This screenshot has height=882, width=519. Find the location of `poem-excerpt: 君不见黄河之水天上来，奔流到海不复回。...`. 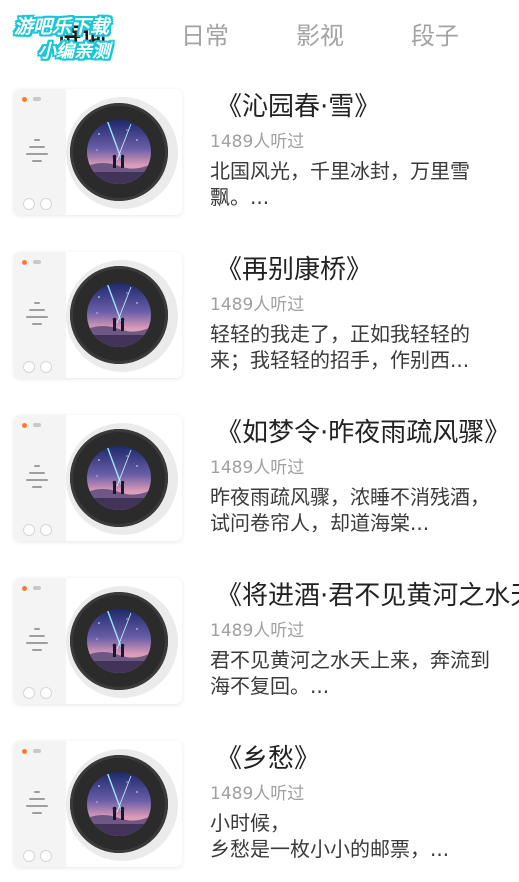

poem-excerpt: 君不见黄河之水天上来，奔流到海不复回。... is located at coordinates (350, 673).